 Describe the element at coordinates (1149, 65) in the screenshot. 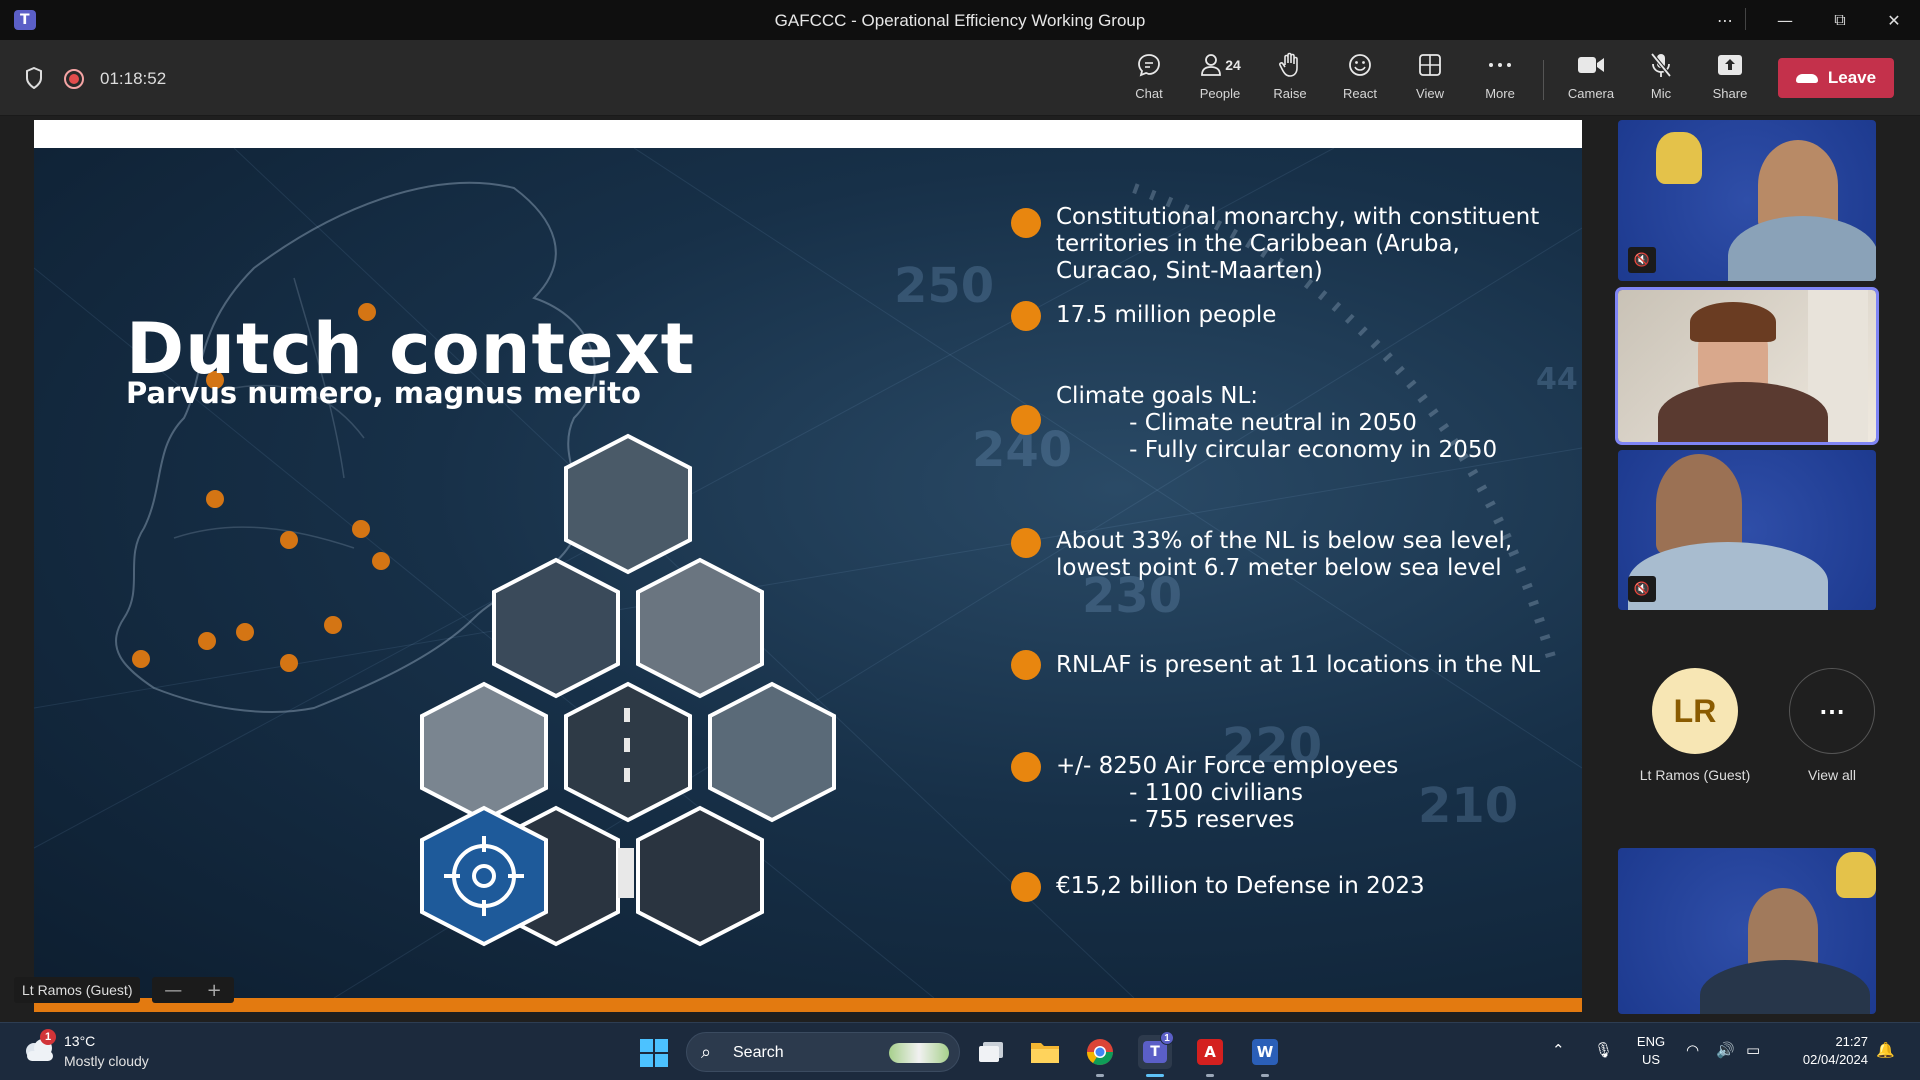

I see `chat-icon` at that location.